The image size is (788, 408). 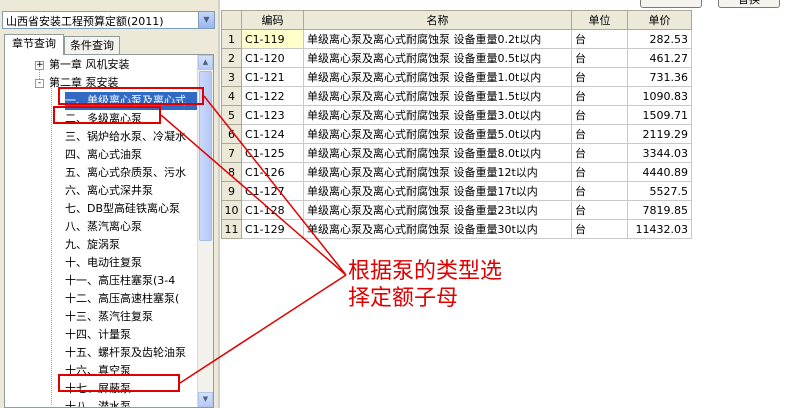 What do you see at coordinates (425, 271) in the screenshot?
I see `annotation-line-1: 根据泵的类型选` at bounding box center [425, 271].